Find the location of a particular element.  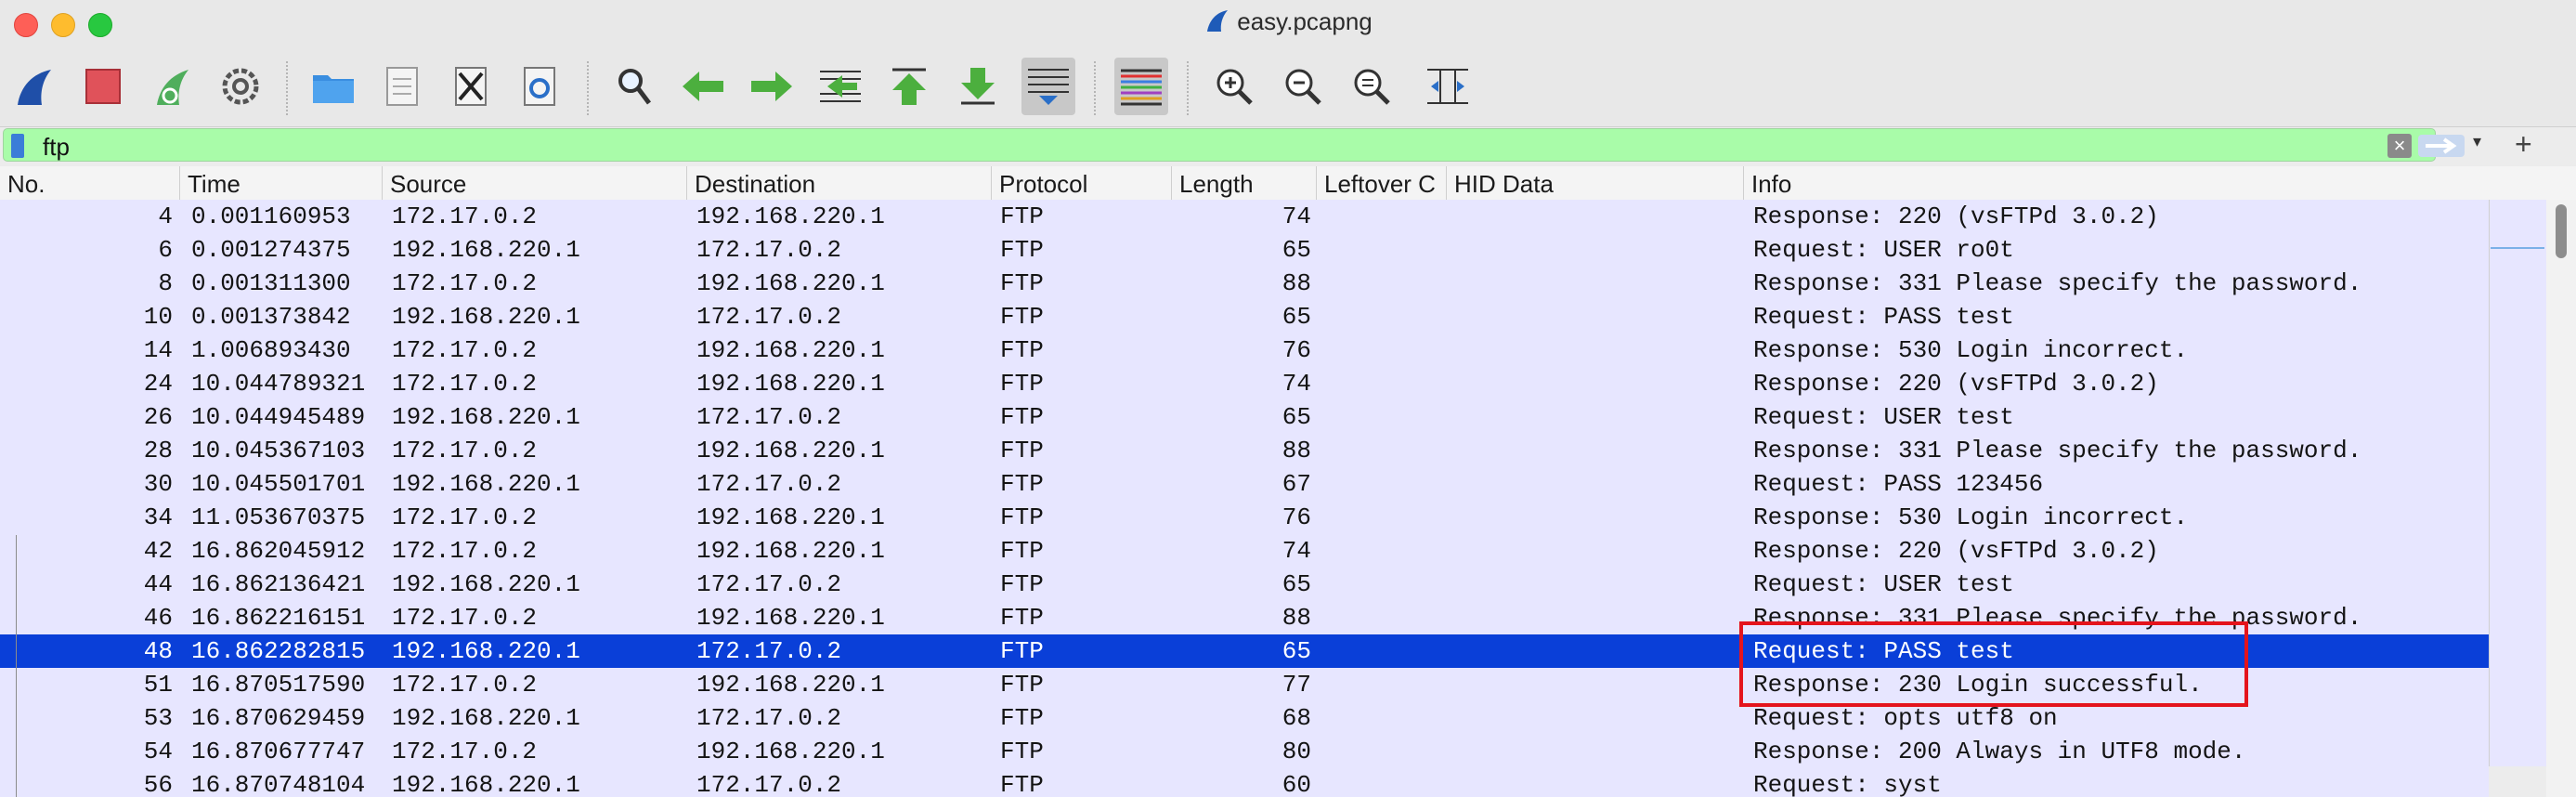

close-file-icon is located at coordinates (471, 86).